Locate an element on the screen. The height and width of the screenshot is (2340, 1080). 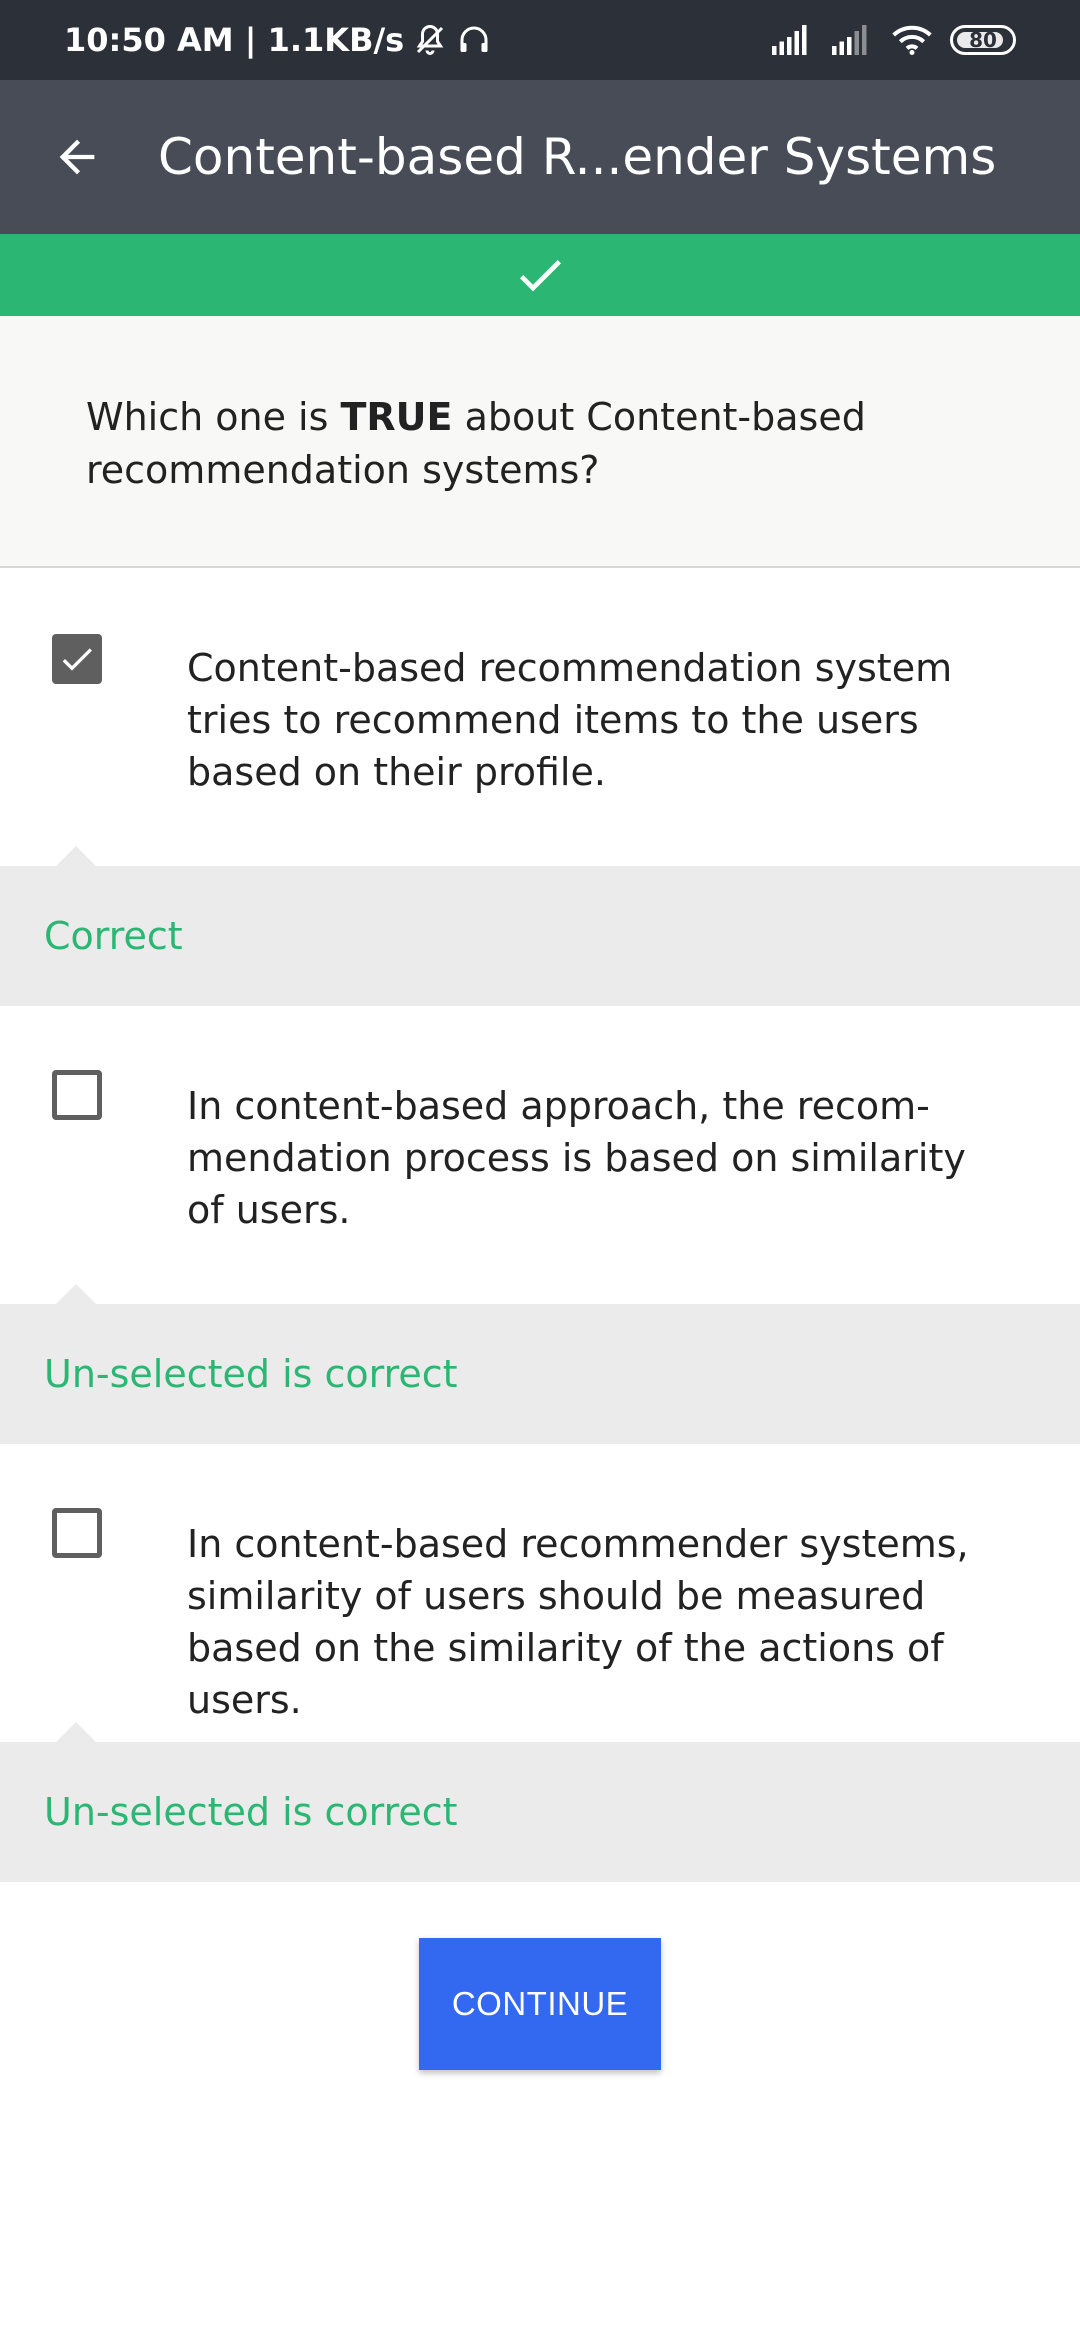
status-bar: 10:50 AM | 1.1KB/s 80 is located at coordinates (540, 40).